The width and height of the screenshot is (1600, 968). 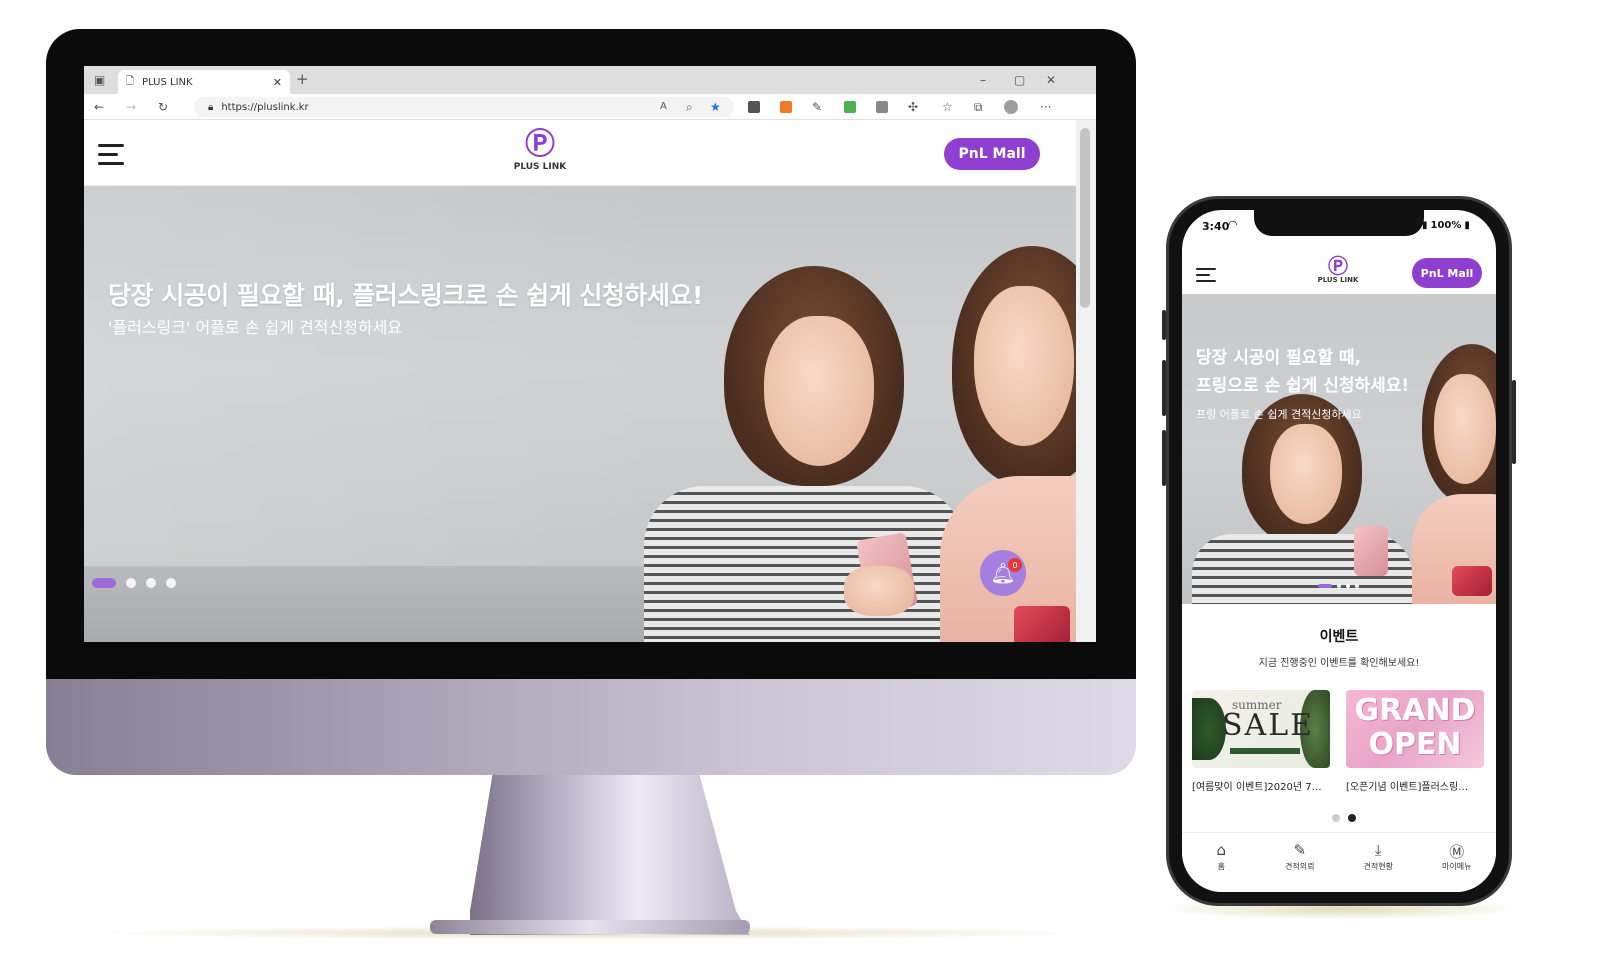 I want to click on mobile-hamburger-icon, so click(x=1206, y=278).